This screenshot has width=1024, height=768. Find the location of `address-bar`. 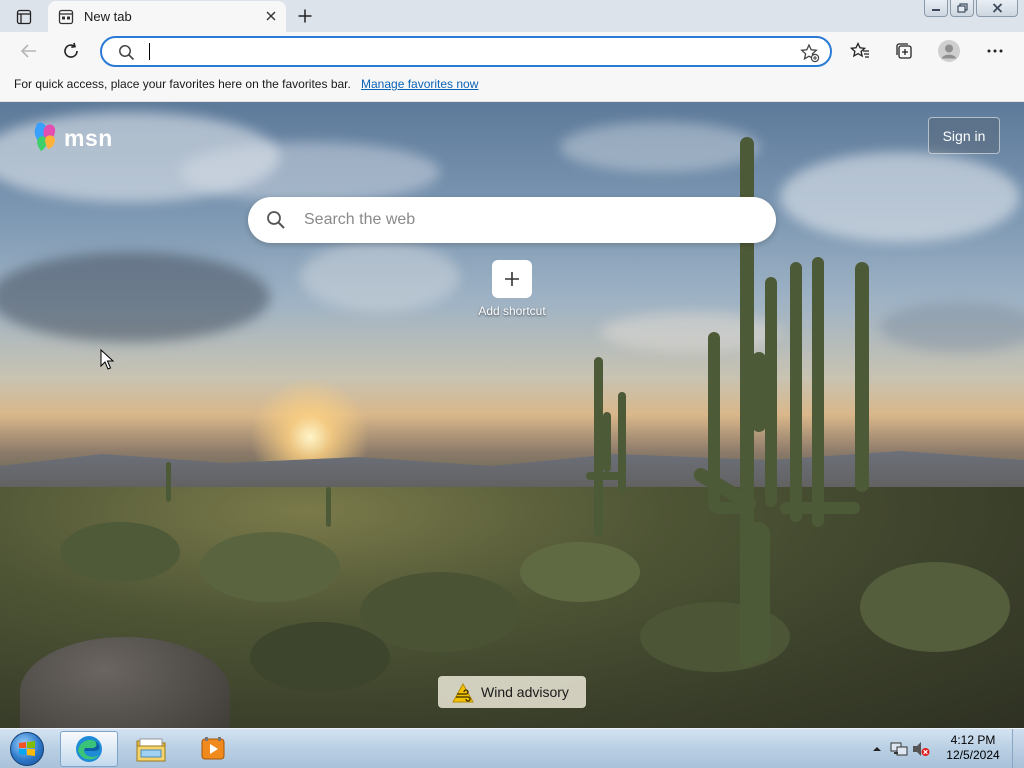

address-bar is located at coordinates (466, 51).